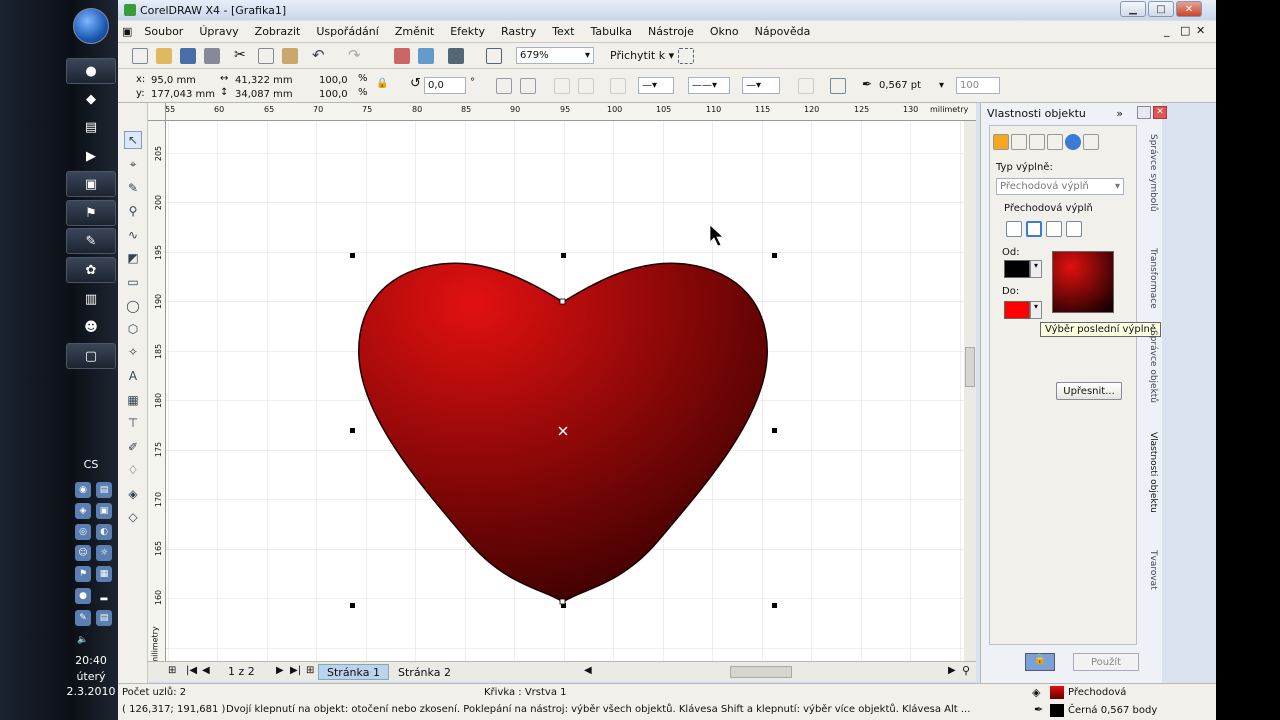 This screenshot has width=1280, height=720. I want to click on tray-icon: ☼, so click(104, 553).